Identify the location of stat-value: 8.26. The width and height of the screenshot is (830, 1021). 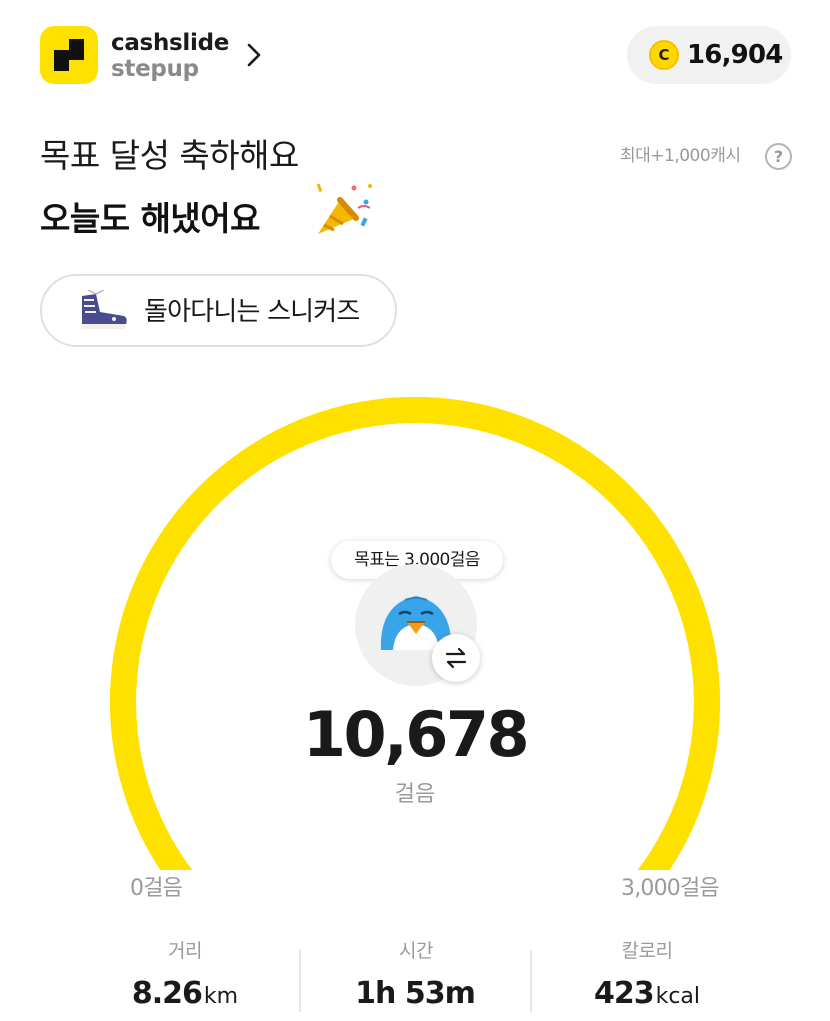
(167, 993).